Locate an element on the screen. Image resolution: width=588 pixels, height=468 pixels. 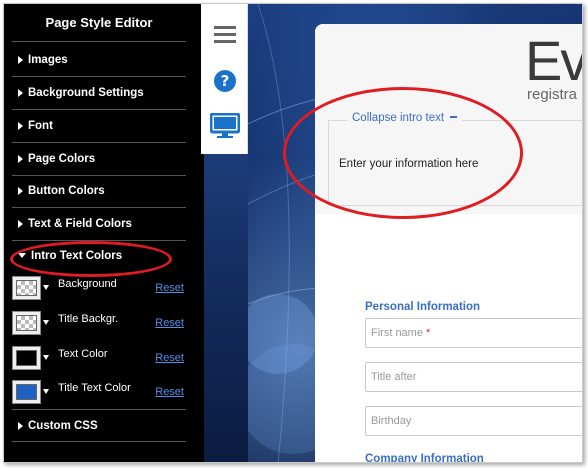
title-after-placeholder: Title after is located at coordinates (394, 377).